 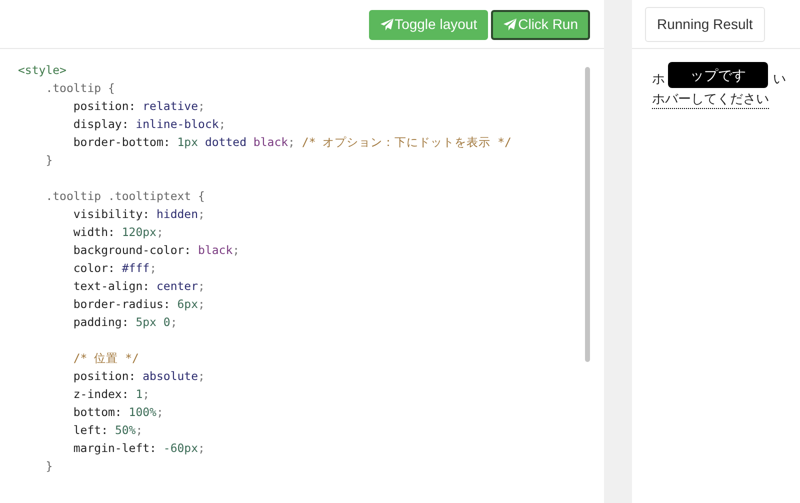 What do you see at coordinates (114, 268) in the screenshot?
I see `code-line: color: #fff;` at bounding box center [114, 268].